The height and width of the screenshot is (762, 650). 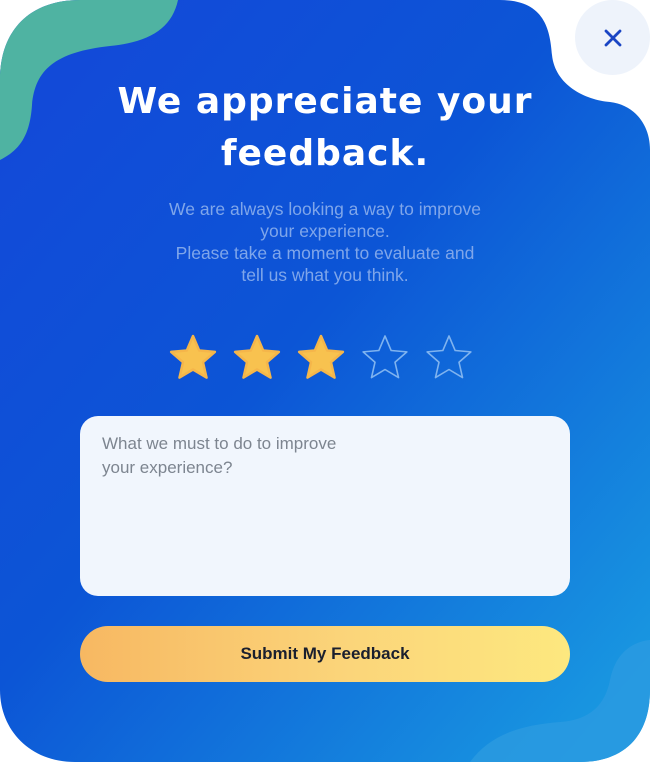 I want to click on subtitle-line-1: We are always looking a way to improve, so click(x=325, y=209).